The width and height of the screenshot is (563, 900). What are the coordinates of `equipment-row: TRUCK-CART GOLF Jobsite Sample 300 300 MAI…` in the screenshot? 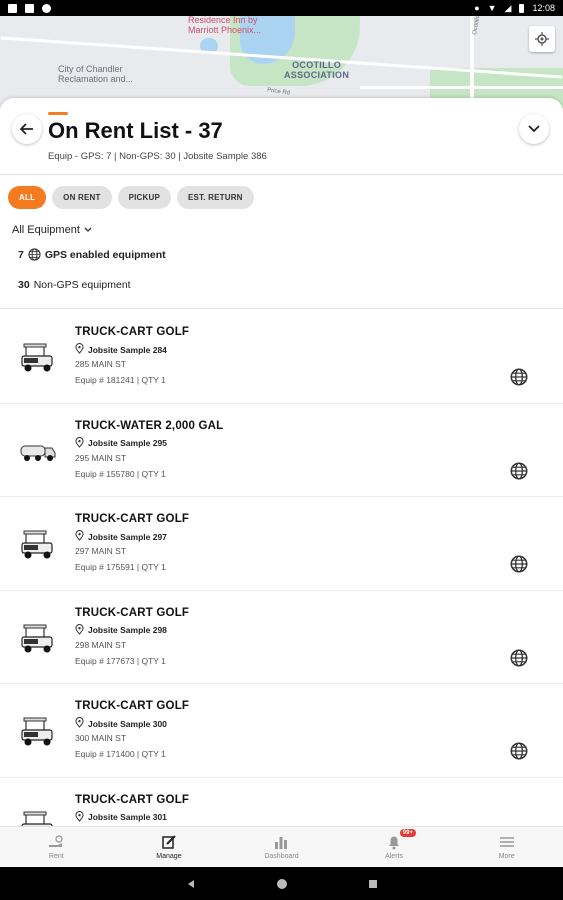 It's located at (281, 731).